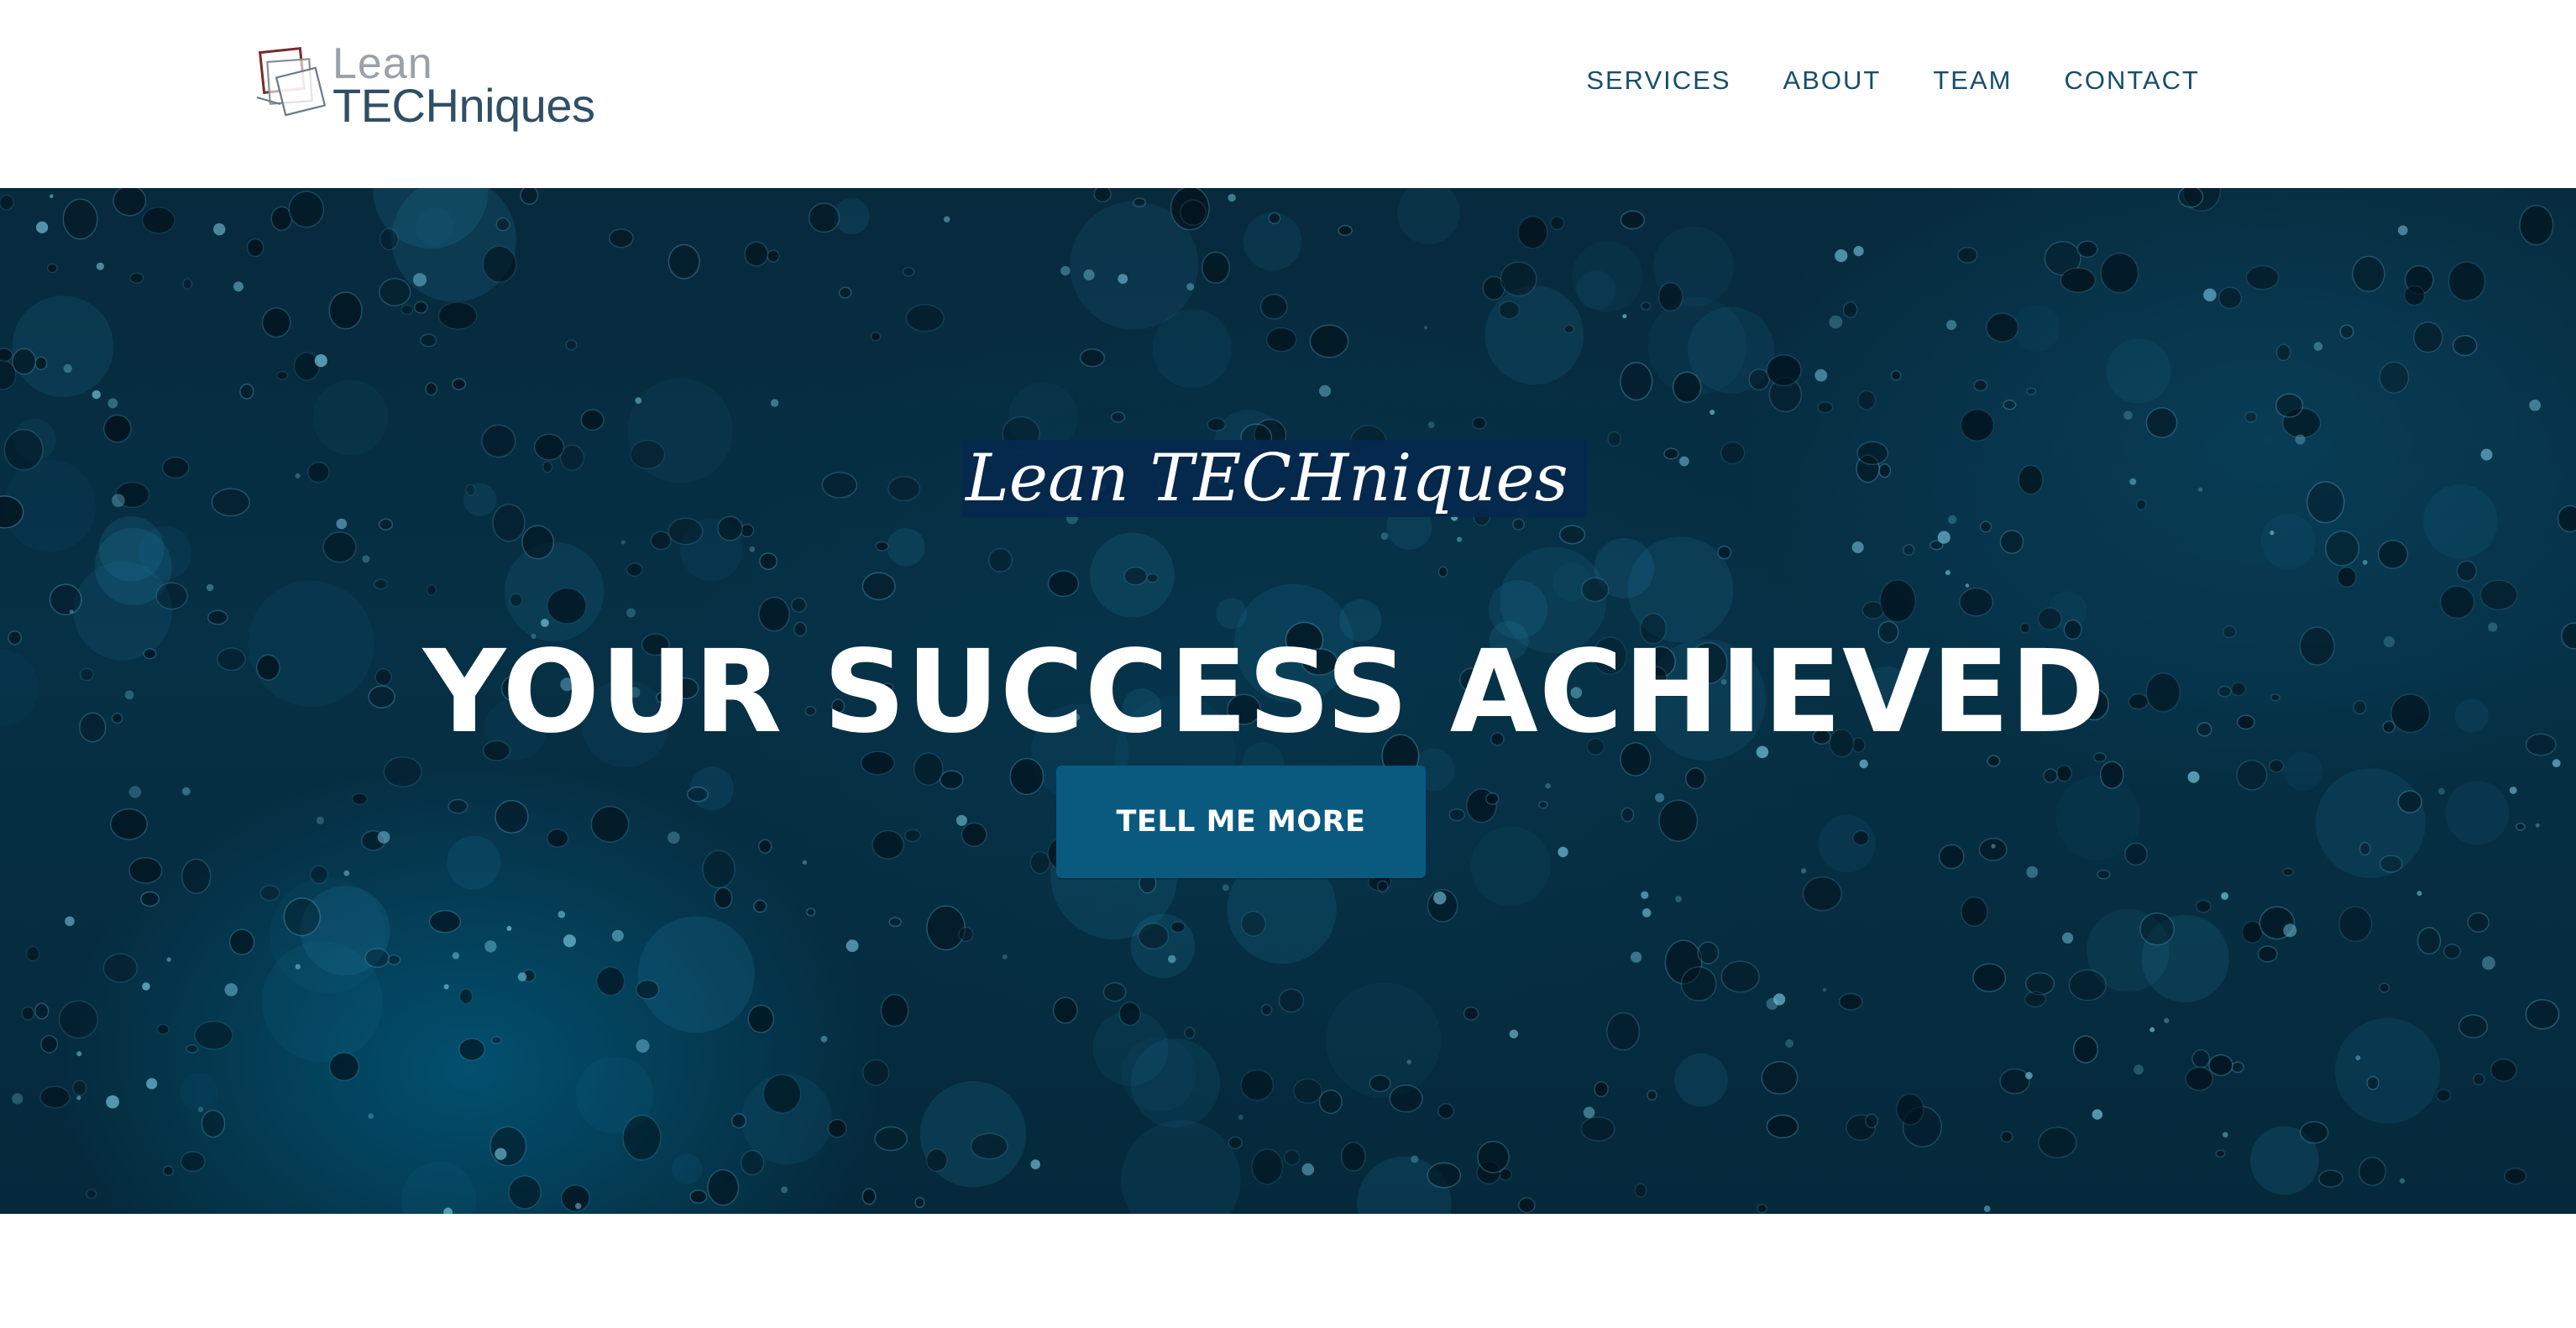 The width and height of the screenshot is (2576, 1328). What do you see at coordinates (1274, 478) in the screenshot?
I see `hero-tagline: Lean TECHniques` at bounding box center [1274, 478].